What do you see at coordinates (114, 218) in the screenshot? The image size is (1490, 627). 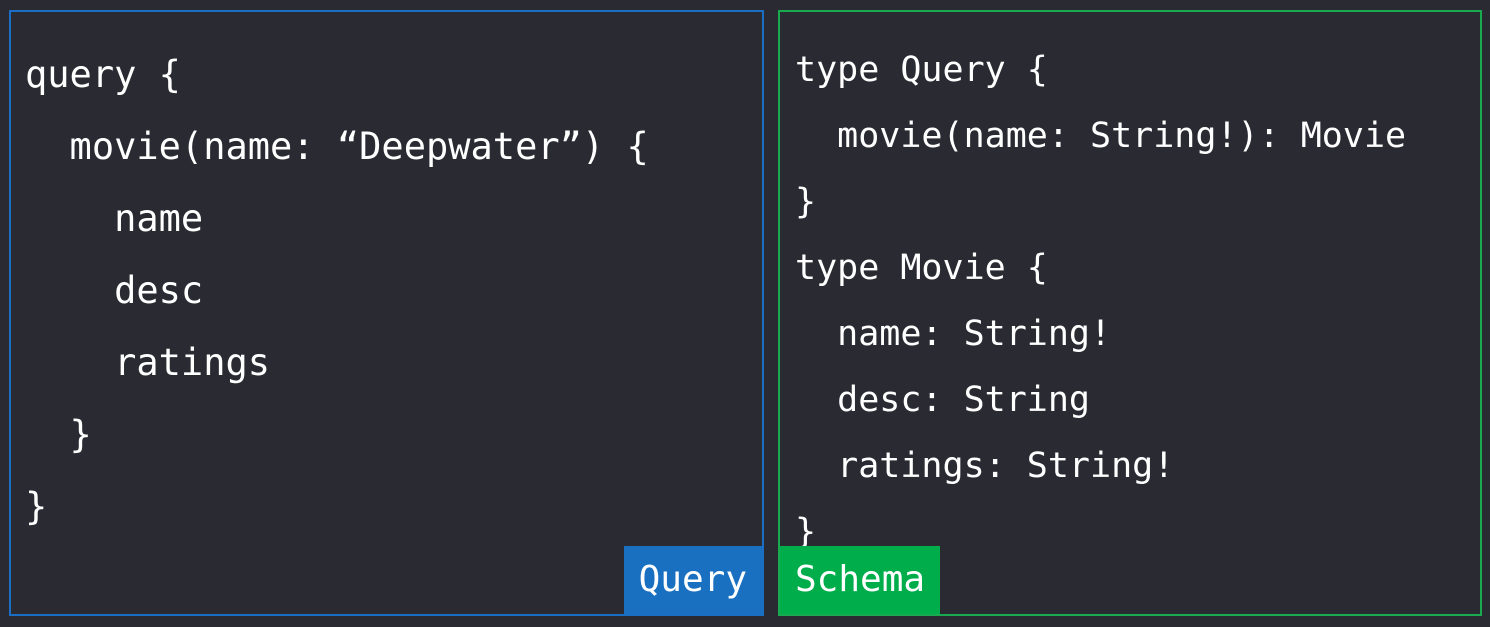 I see `query-line-3: name` at bounding box center [114, 218].